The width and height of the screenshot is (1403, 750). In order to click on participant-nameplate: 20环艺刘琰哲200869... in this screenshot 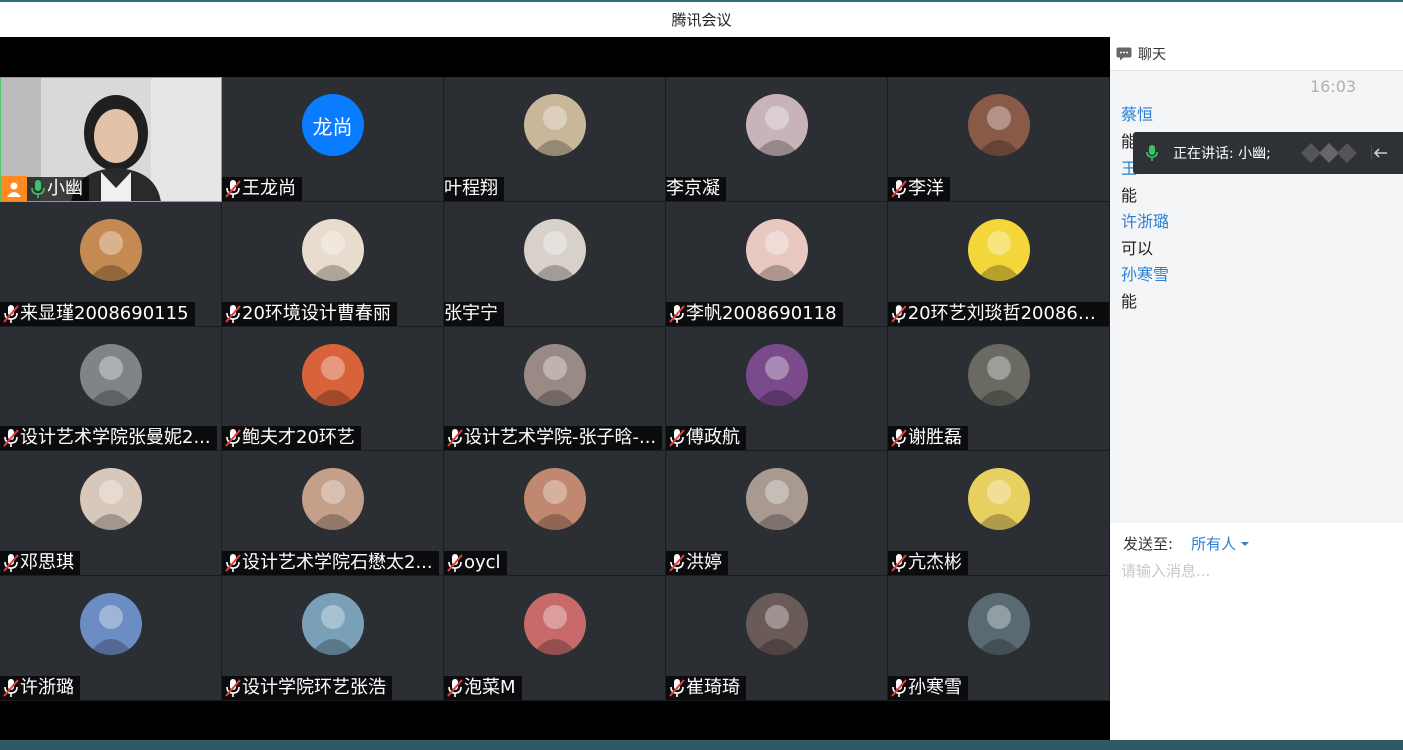, I will do `click(998, 313)`.